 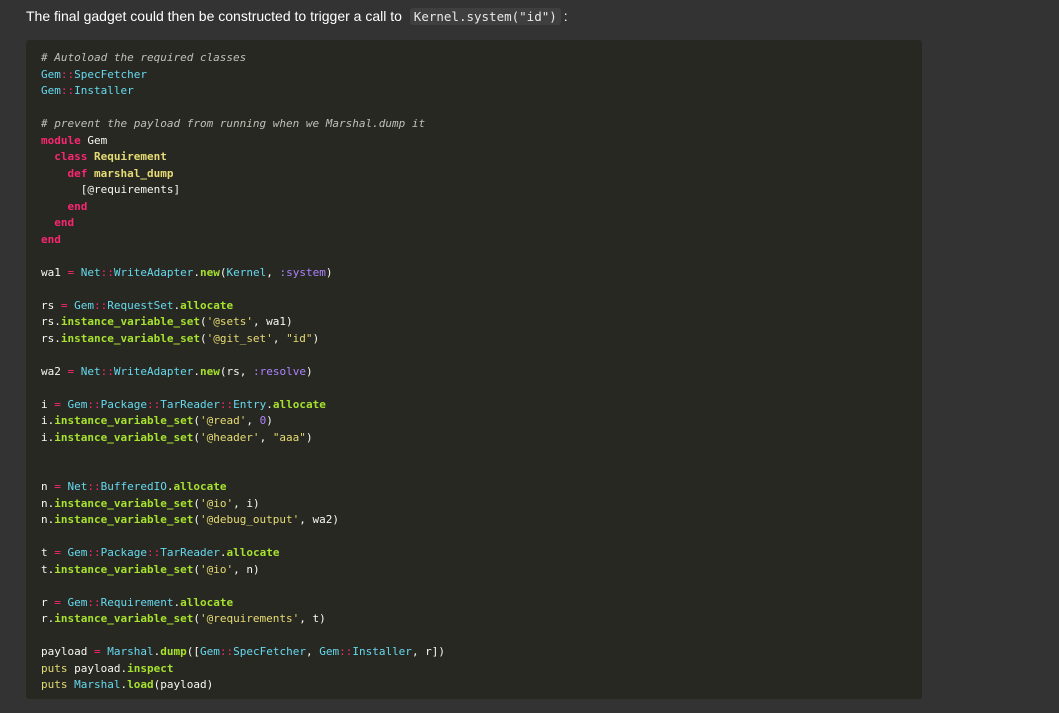 What do you see at coordinates (250, 404) in the screenshot?
I see `code-token-const: Entry` at bounding box center [250, 404].